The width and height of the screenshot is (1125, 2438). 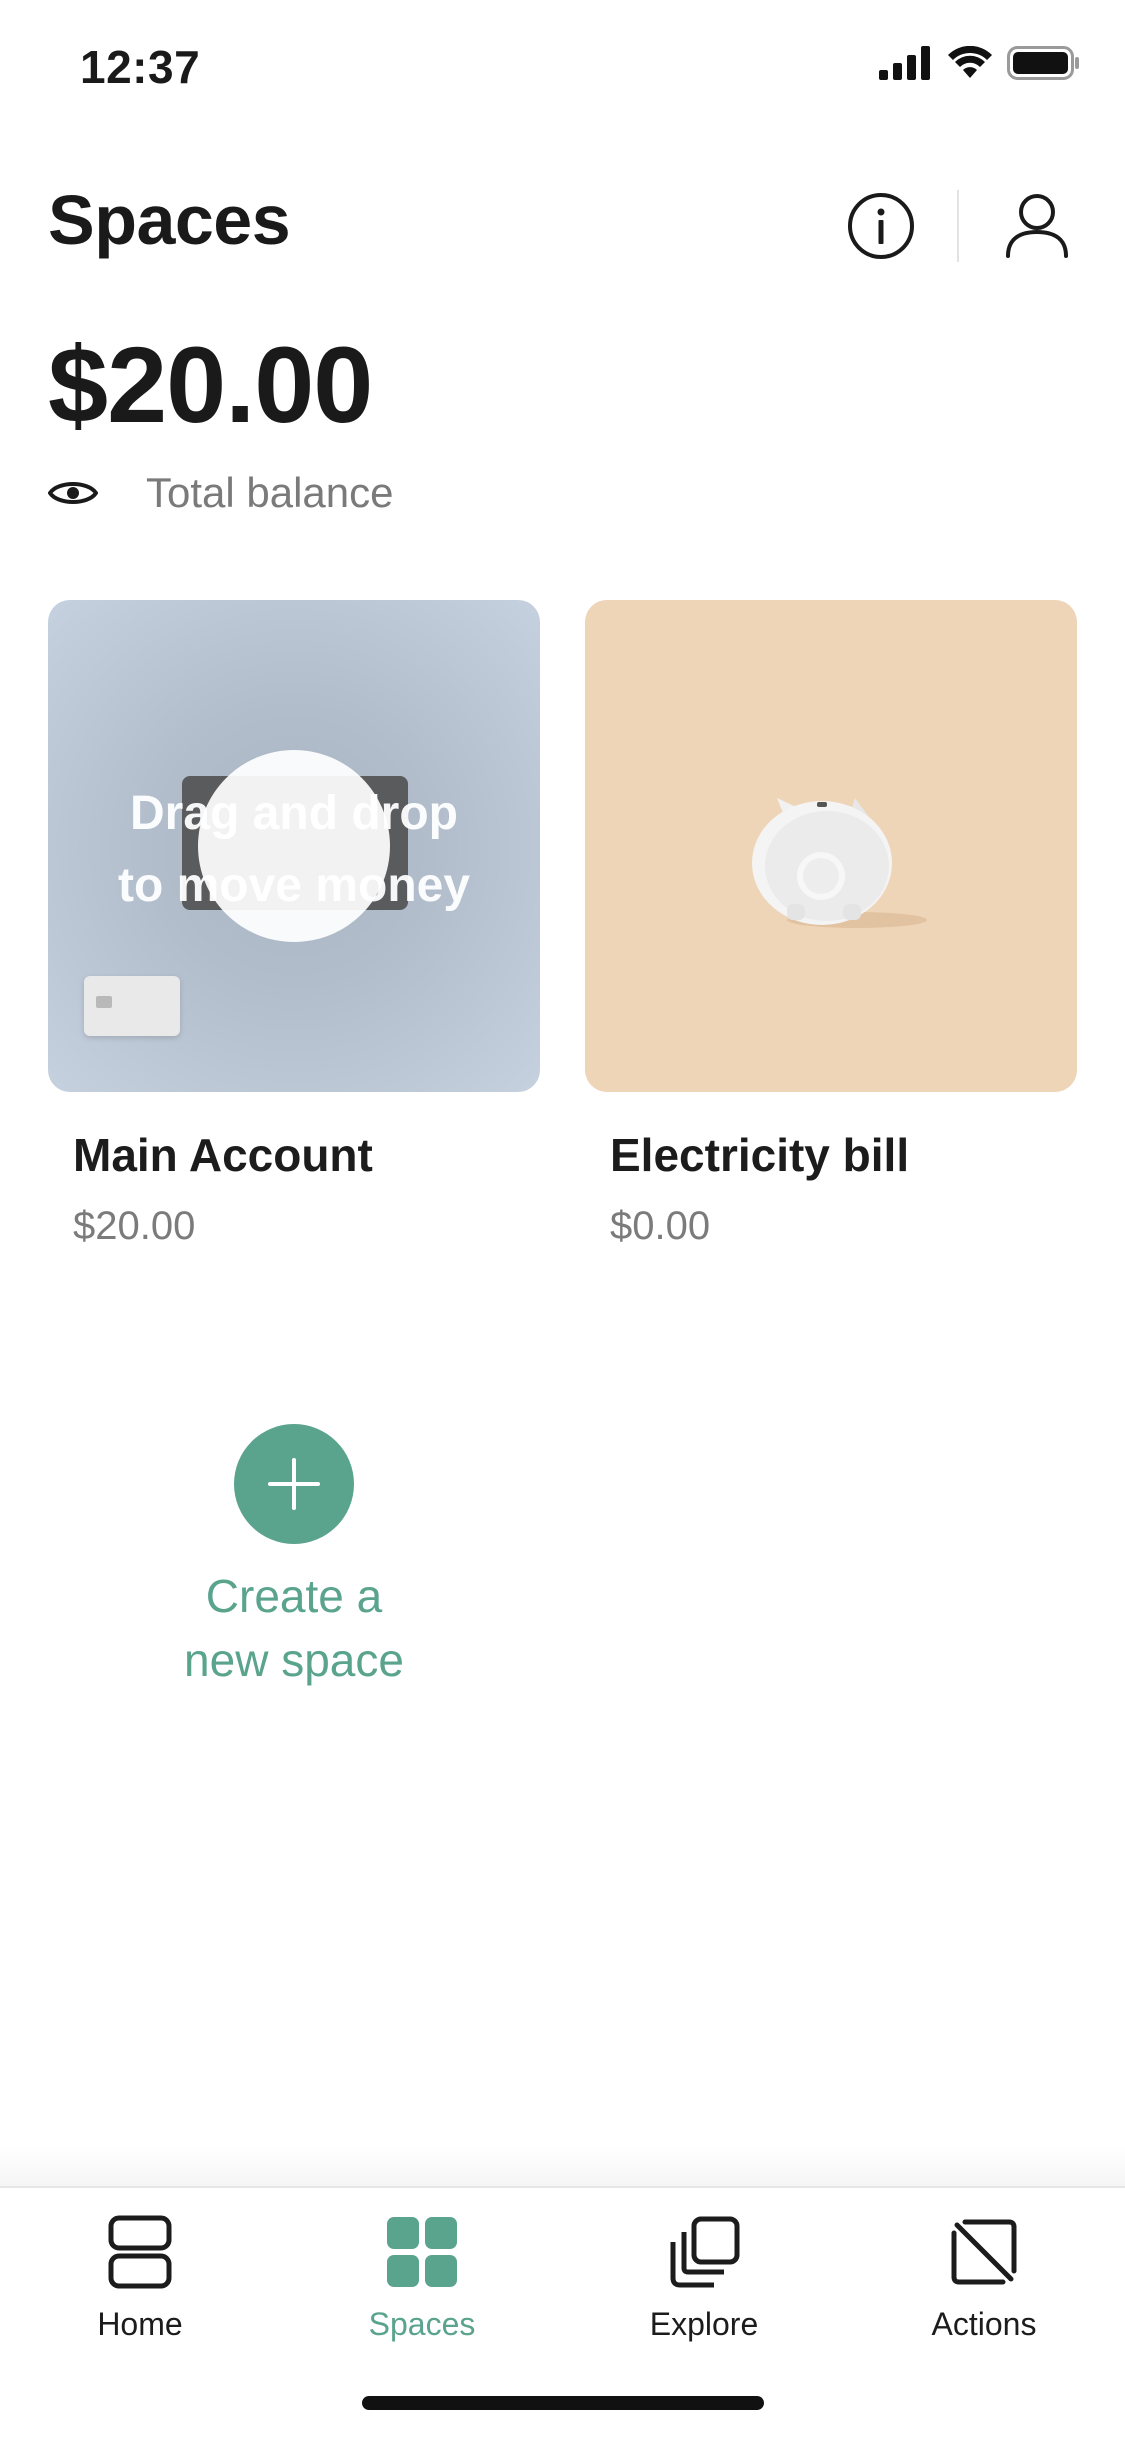 What do you see at coordinates (294, 849) in the screenshot?
I see `drag-and-drop-hint: Drag and drop to move money` at bounding box center [294, 849].